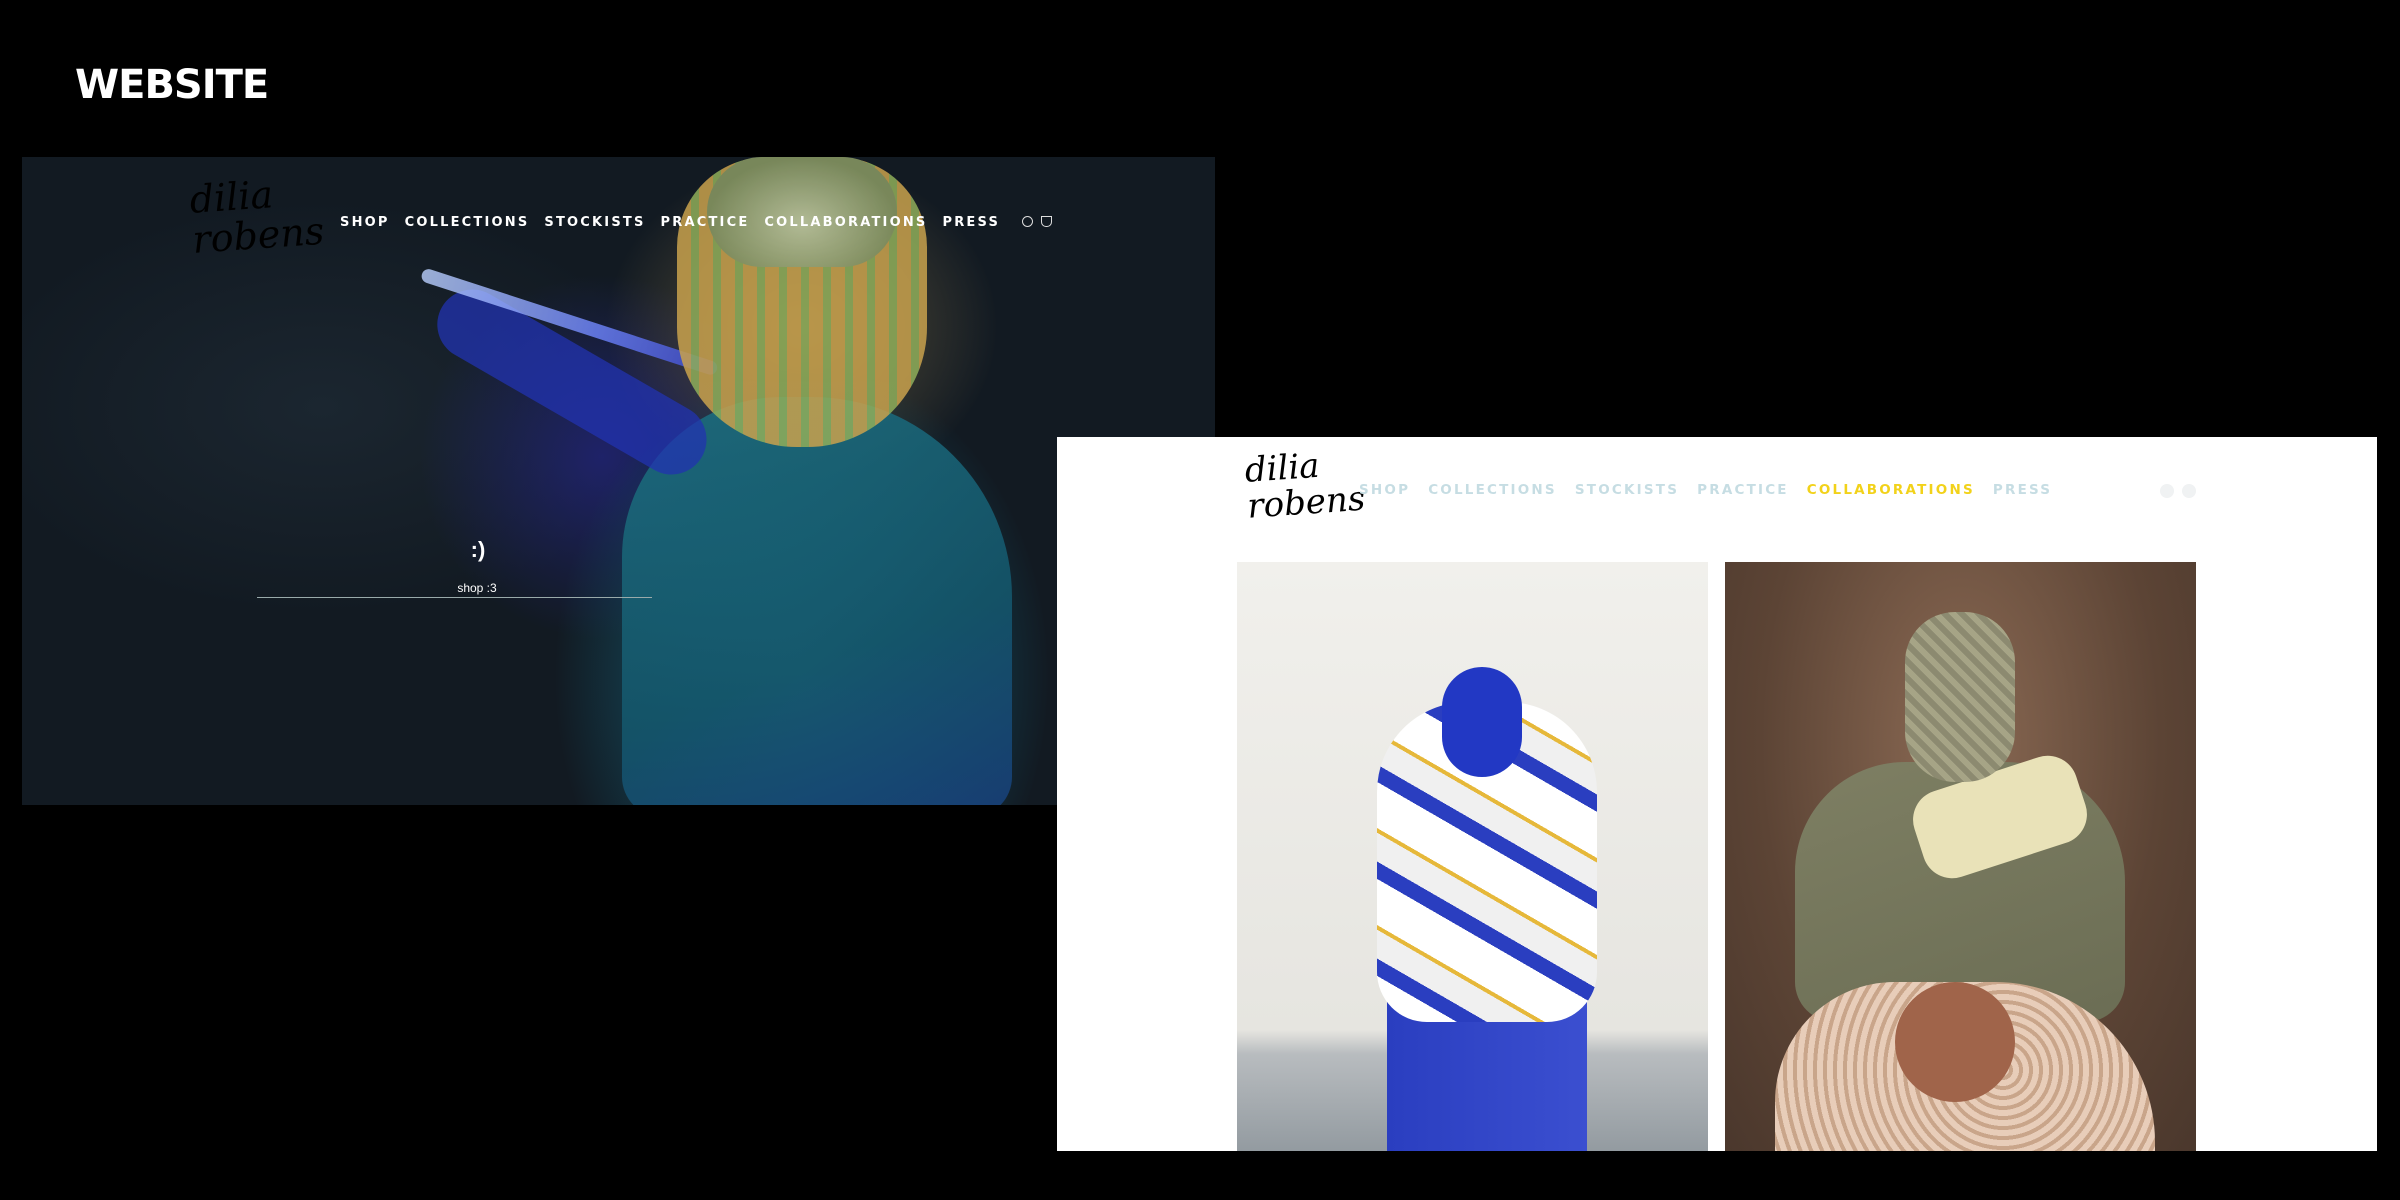  What do you see at coordinates (477, 588) in the screenshot?
I see `shop-link: shop :3` at bounding box center [477, 588].